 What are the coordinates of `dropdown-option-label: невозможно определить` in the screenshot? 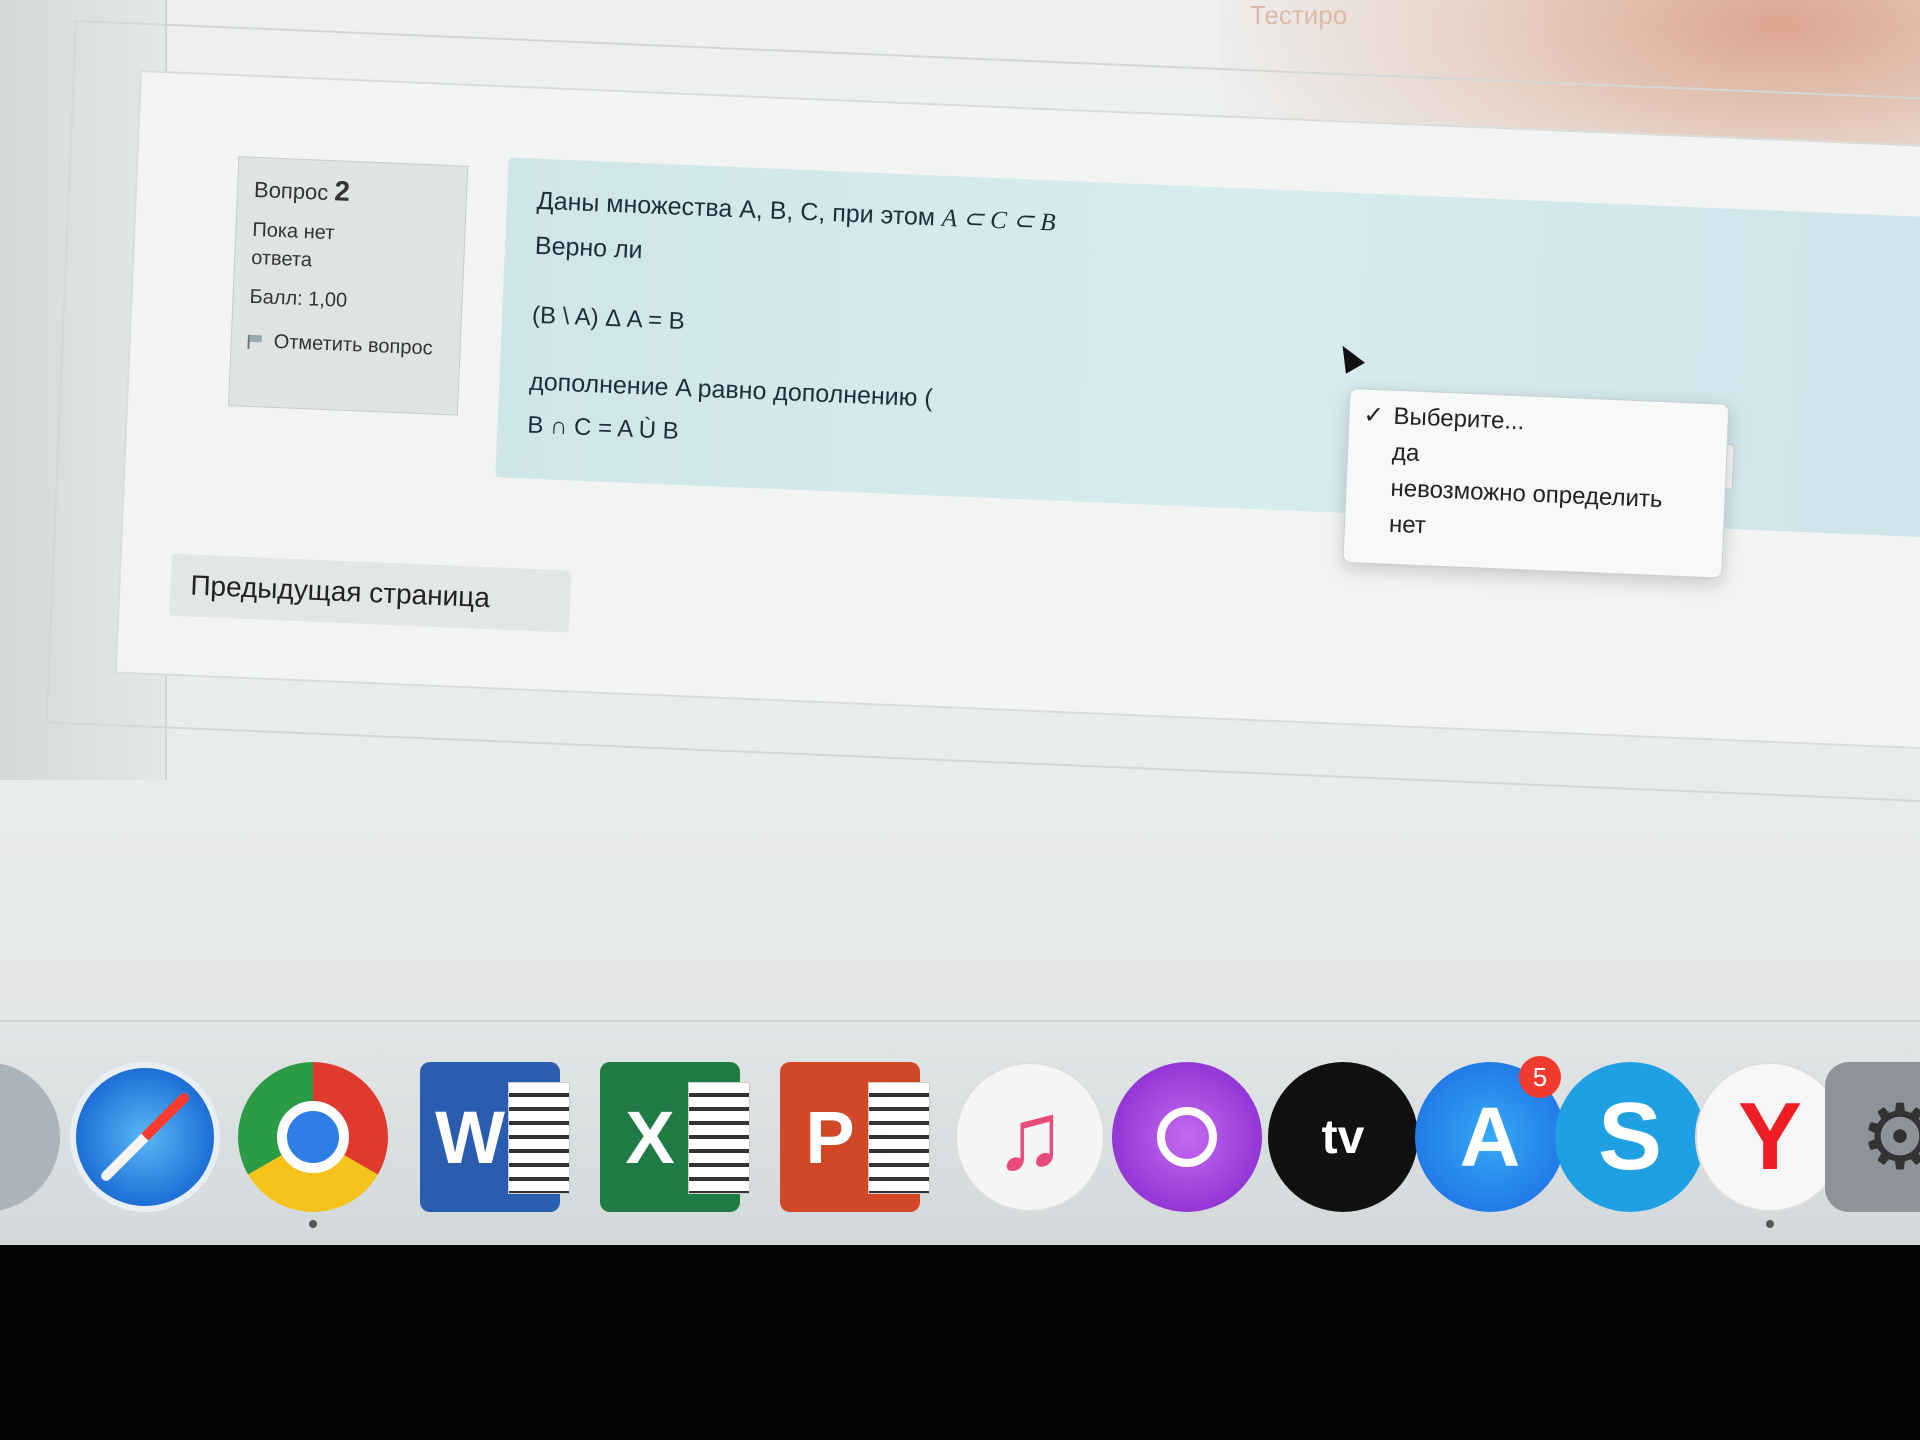 It's located at (1526, 494).